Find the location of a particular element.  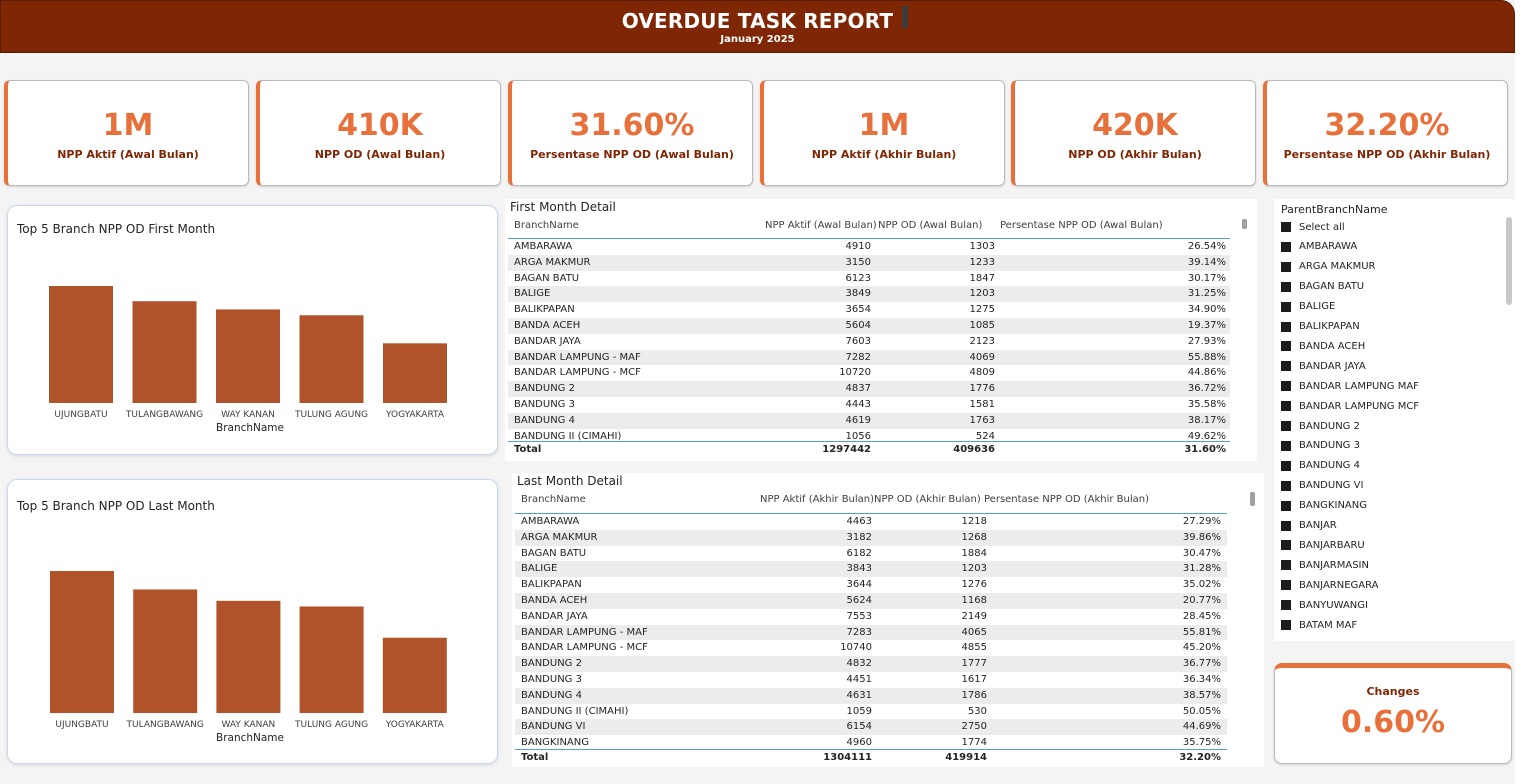

table-row: BAGAN BATU 6182 1884 30.47% is located at coordinates (871, 554).